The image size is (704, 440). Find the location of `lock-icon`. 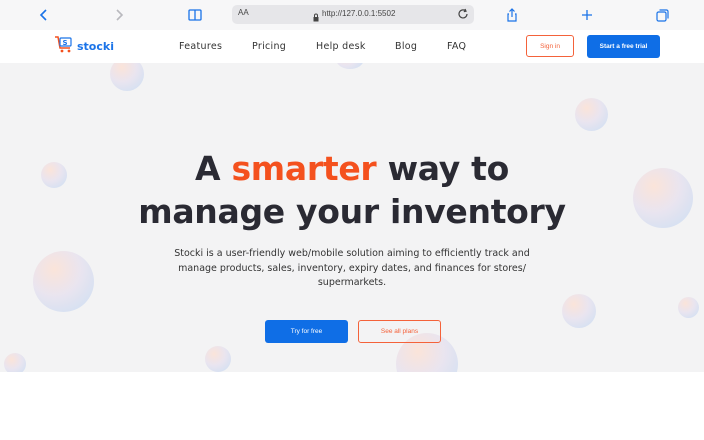

lock-icon is located at coordinates (316, 15).